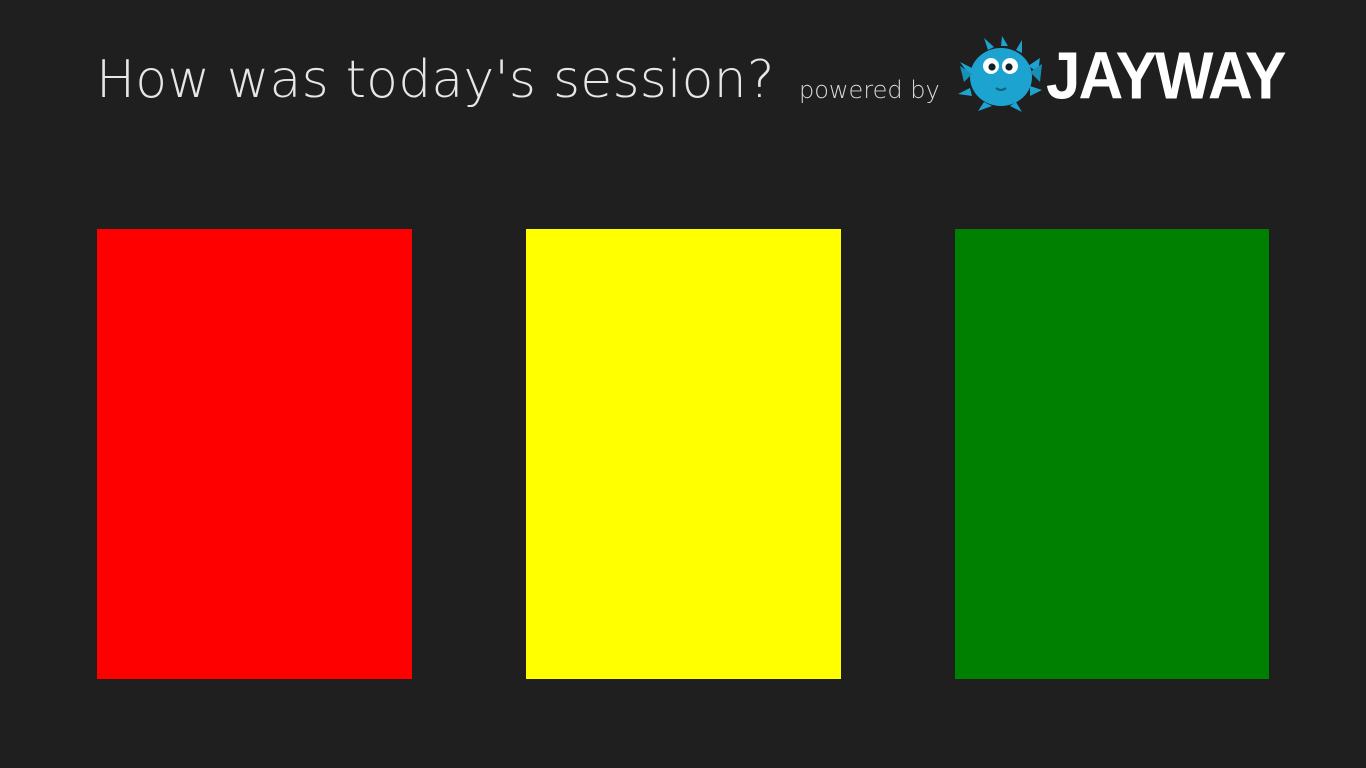 This screenshot has width=1366, height=768. I want to click on rating-red-button, so click(254, 454).